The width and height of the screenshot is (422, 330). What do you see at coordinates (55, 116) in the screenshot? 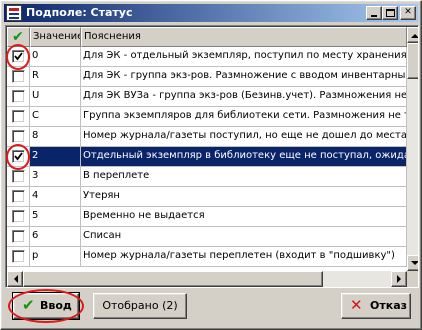
I see `value-cell: C` at bounding box center [55, 116].